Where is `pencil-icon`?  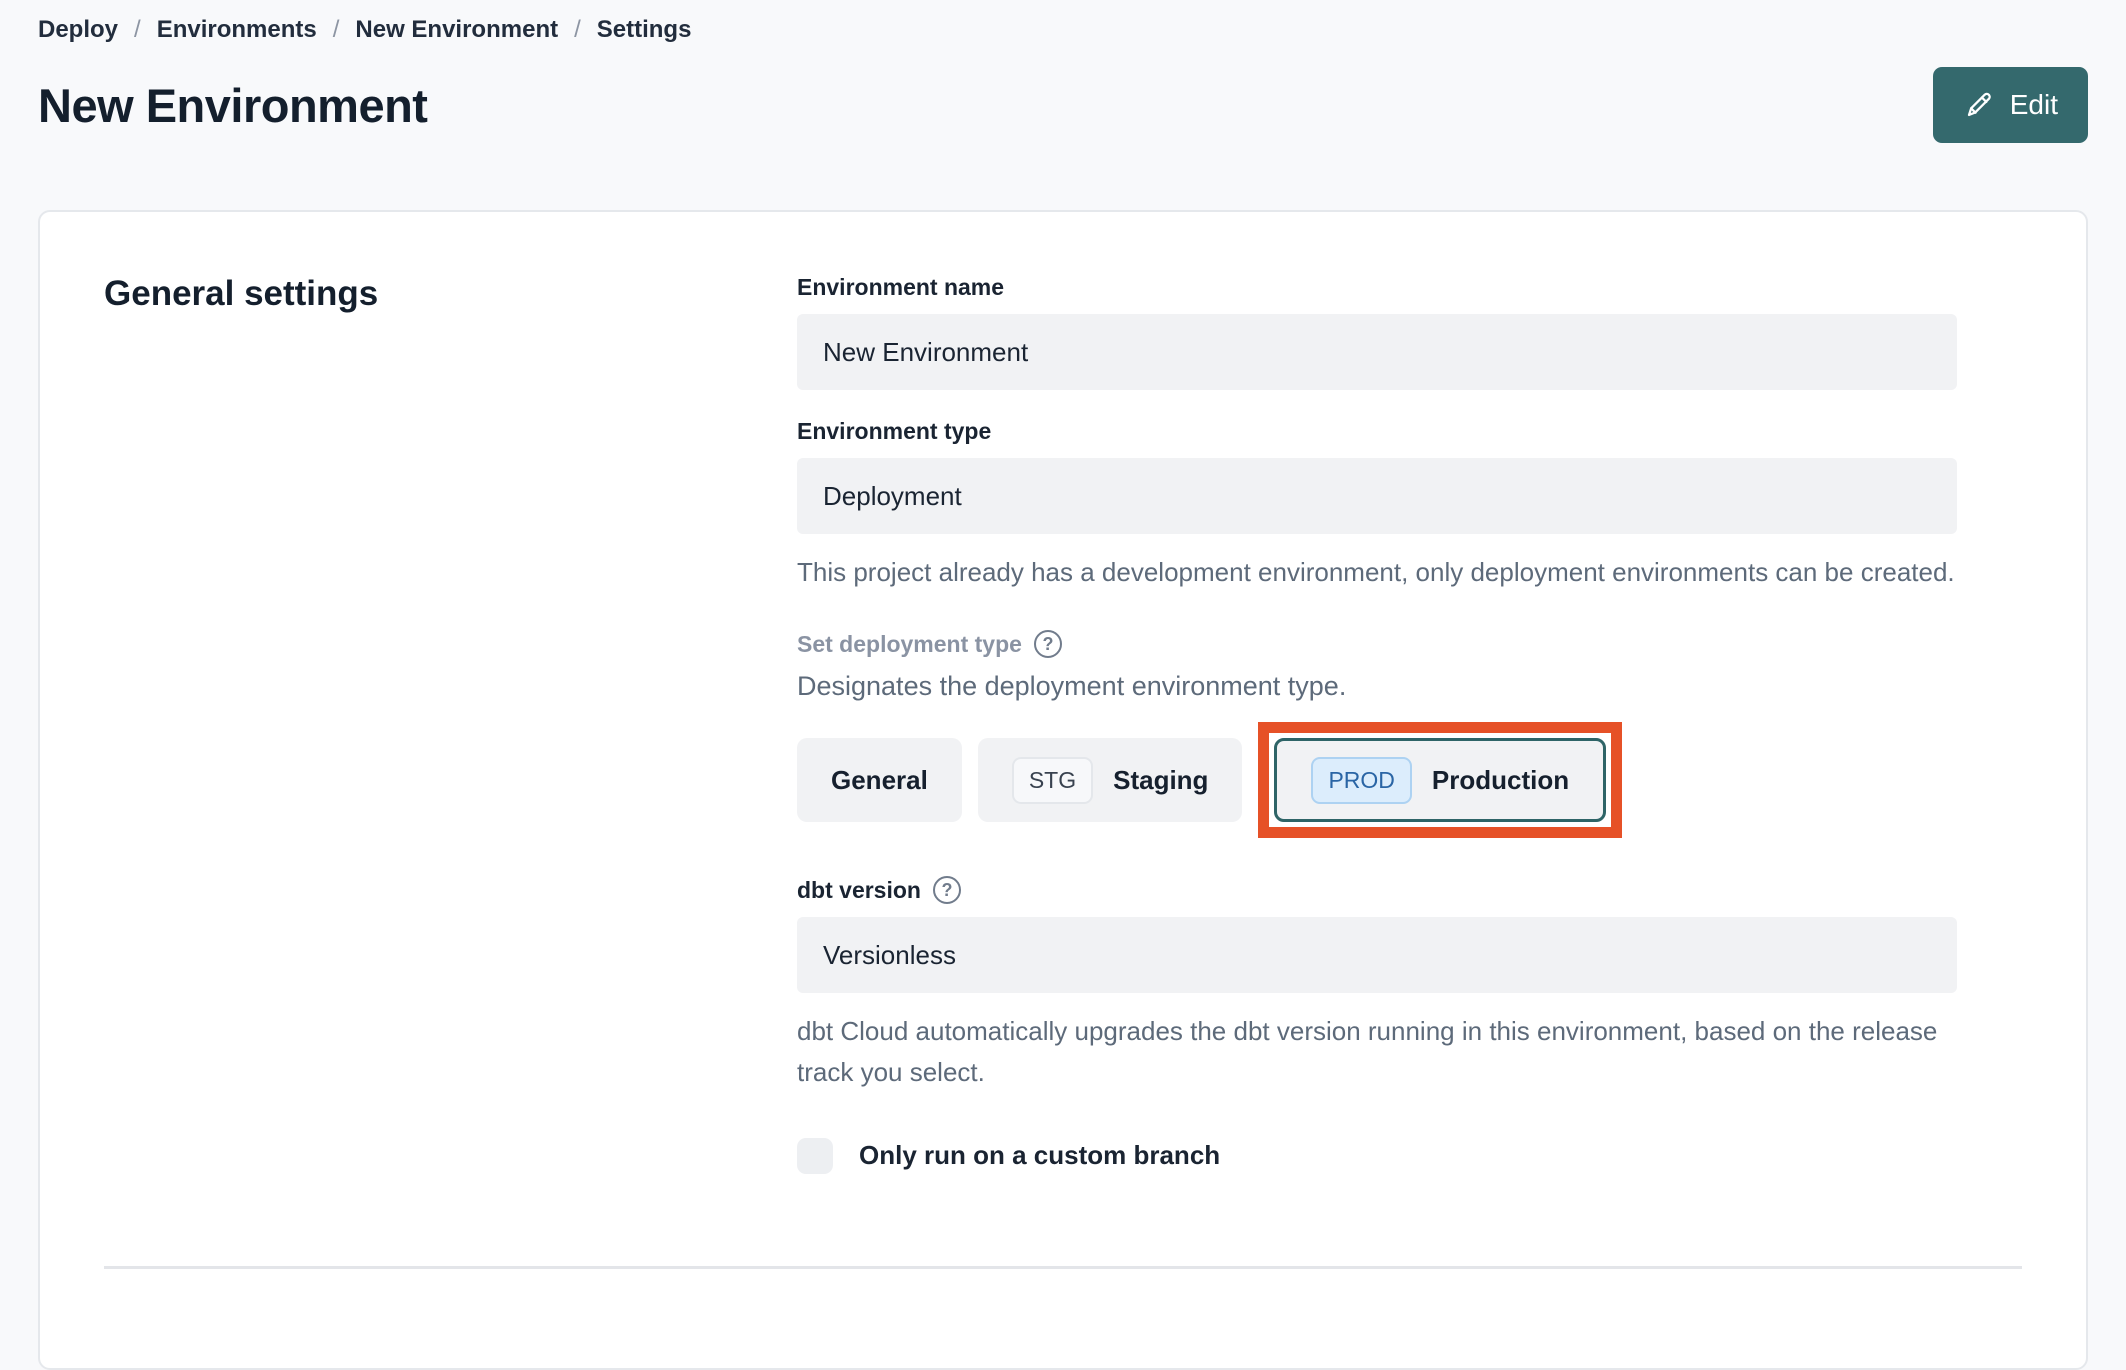 pencil-icon is located at coordinates (1979, 105).